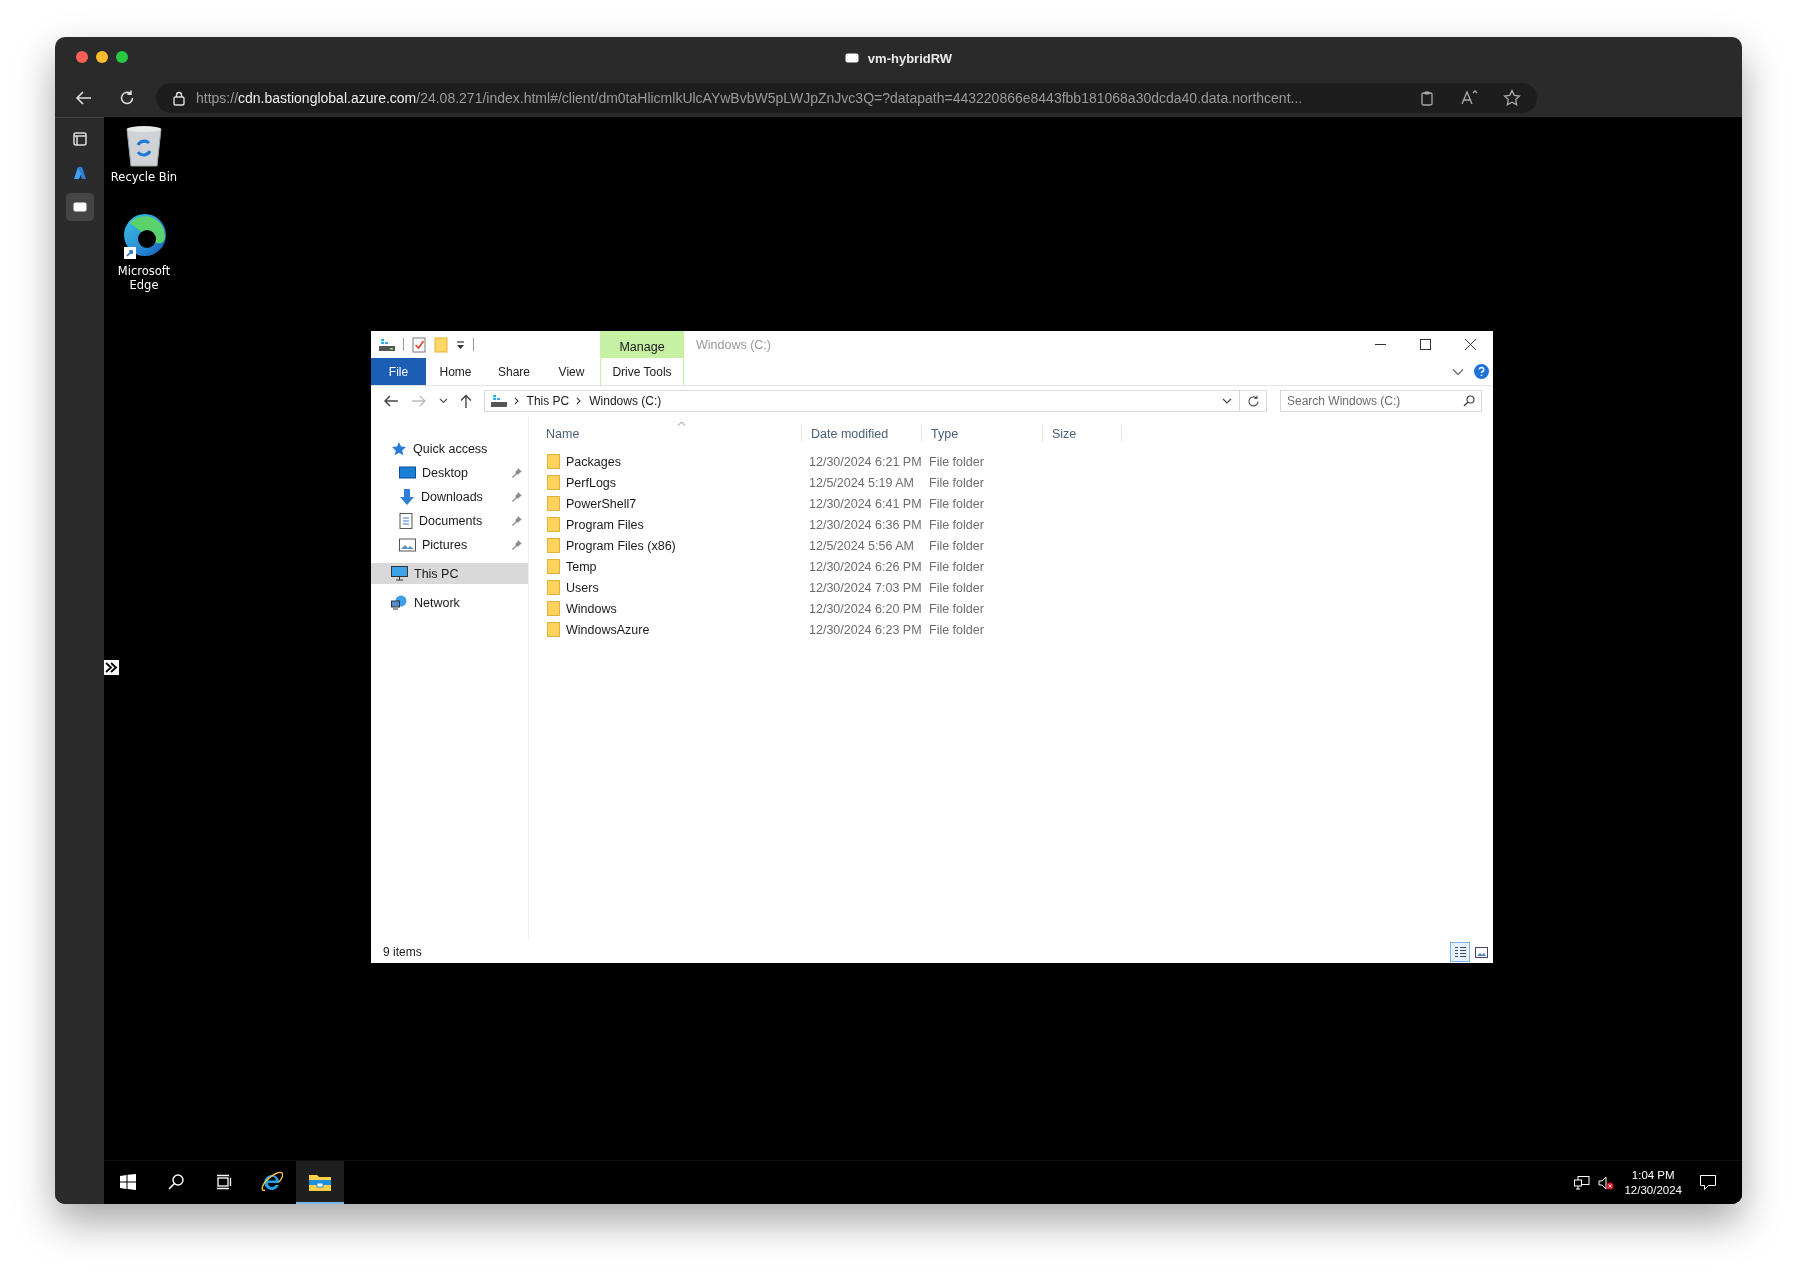 The width and height of the screenshot is (1797, 1278). Describe the element at coordinates (122, 57) in the screenshot. I see `zoom-button` at that location.